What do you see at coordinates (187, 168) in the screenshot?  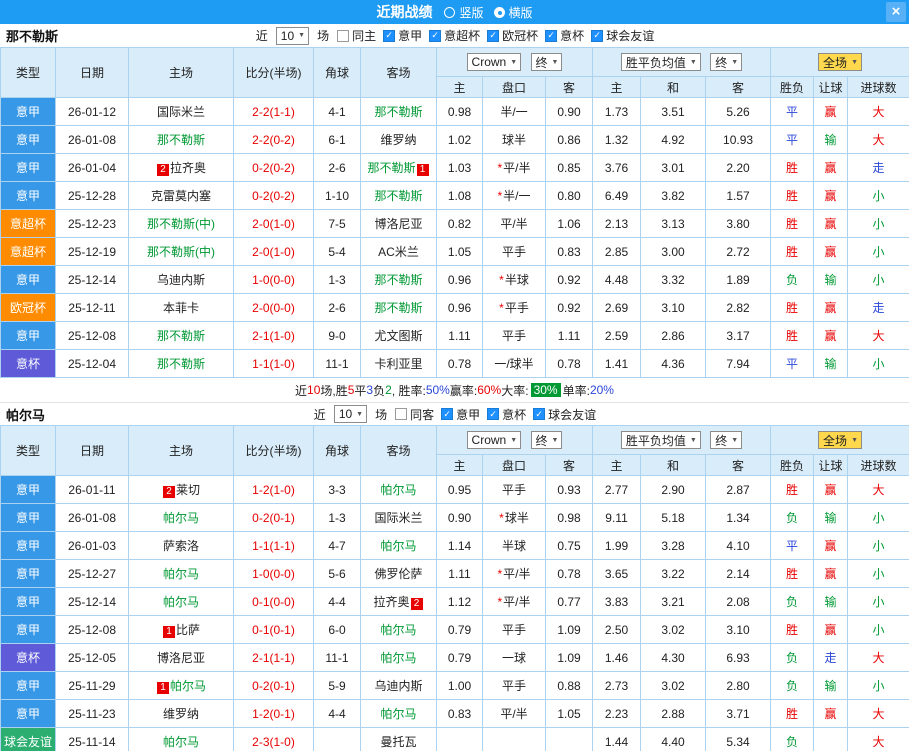 I see `team-name-text: 拉齐奥` at bounding box center [187, 168].